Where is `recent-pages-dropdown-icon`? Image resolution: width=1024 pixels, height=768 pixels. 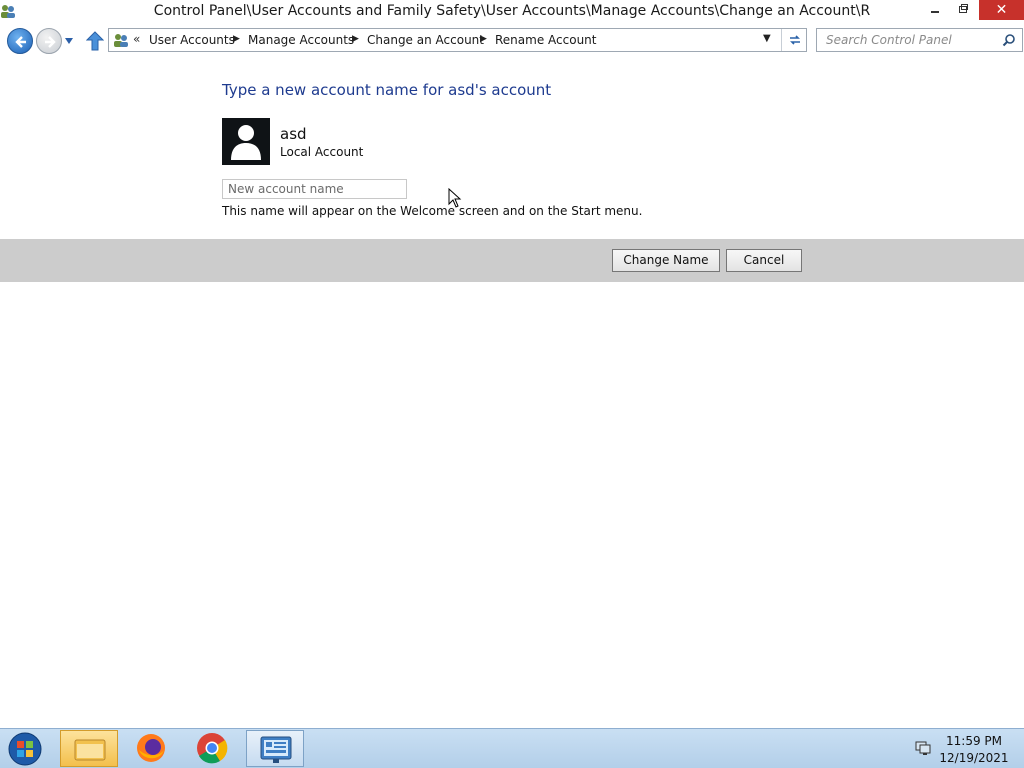 recent-pages-dropdown-icon is located at coordinates (69, 41).